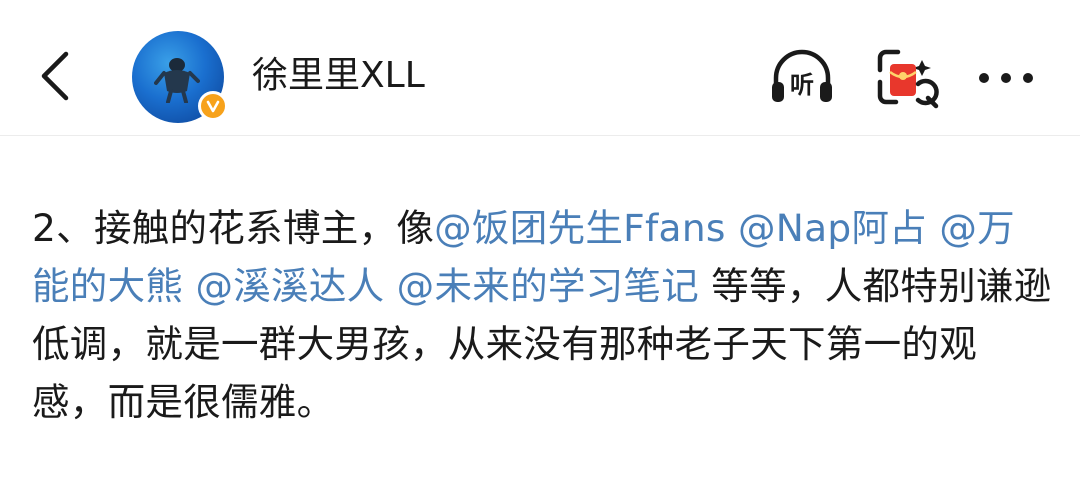 The width and height of the screenshot is (1080, 493). I want to click on verified-badge, so click(213, 106).